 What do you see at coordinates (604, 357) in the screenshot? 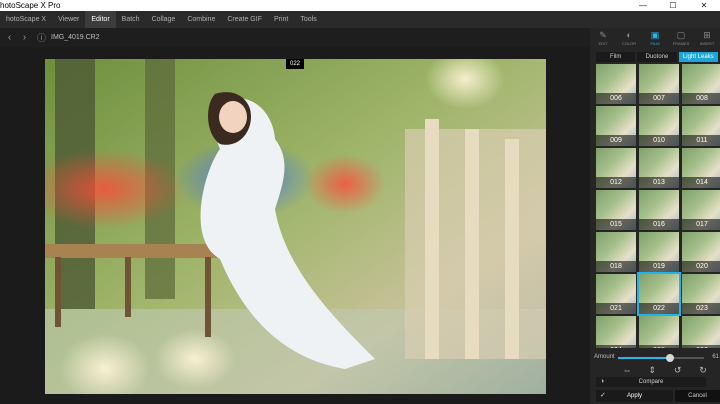
I see `amount-label: Amount` at bounding box center [604, 357].